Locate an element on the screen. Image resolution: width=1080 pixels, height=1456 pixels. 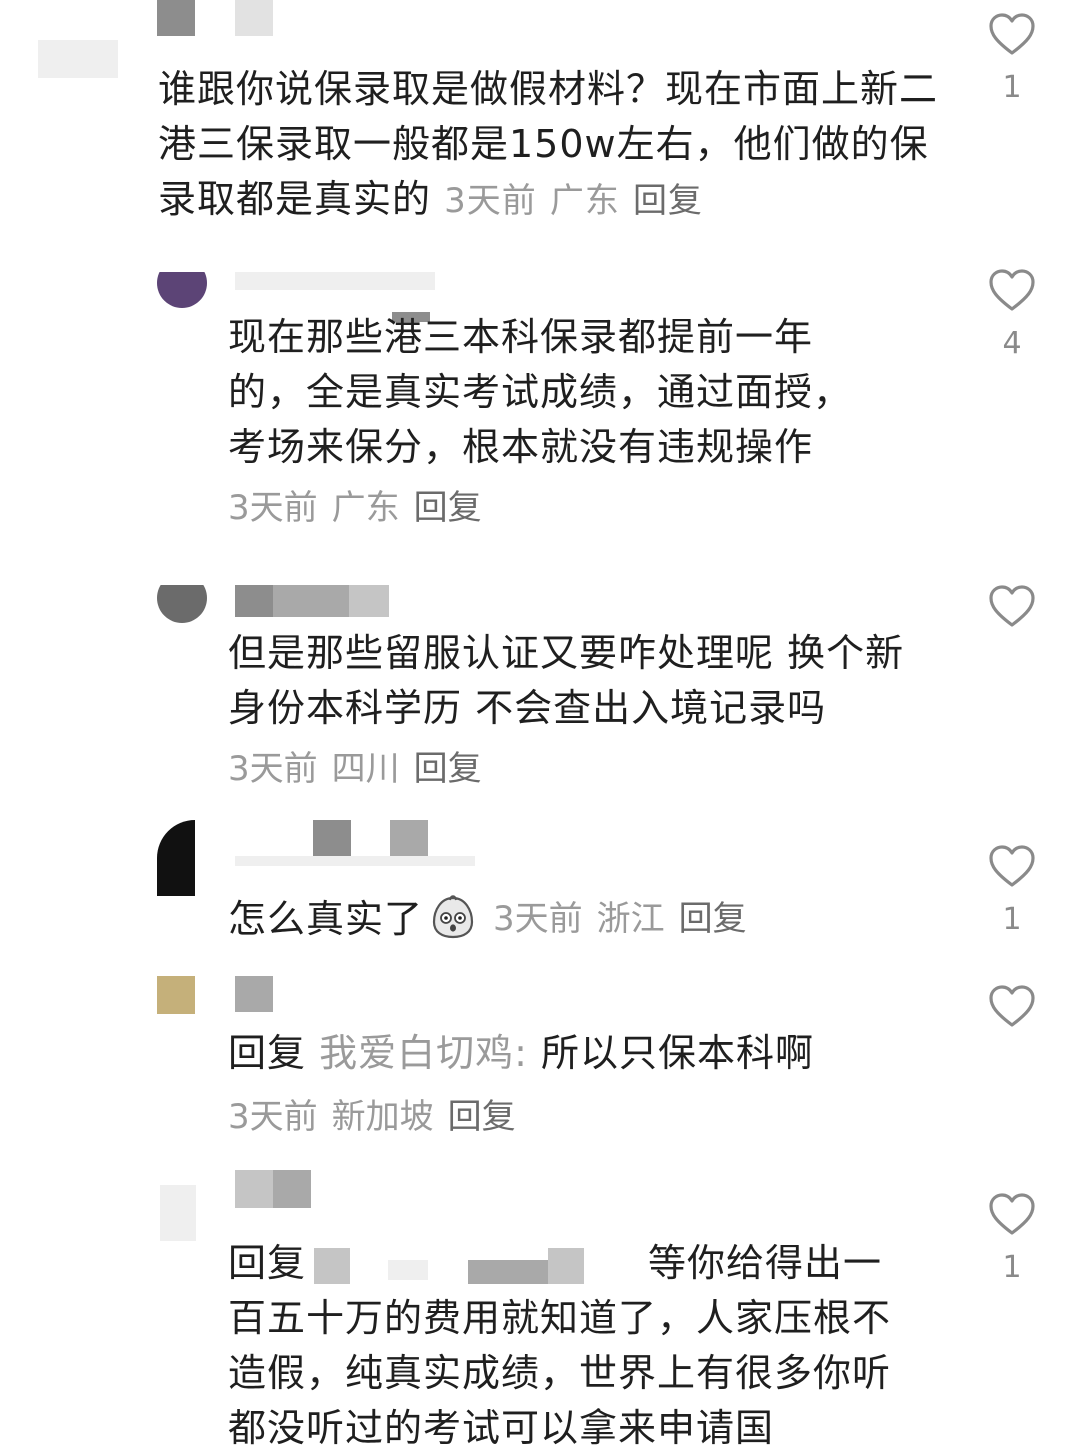
comment-body: 所以只保本科啊 is located at coordinates (678, 1053).